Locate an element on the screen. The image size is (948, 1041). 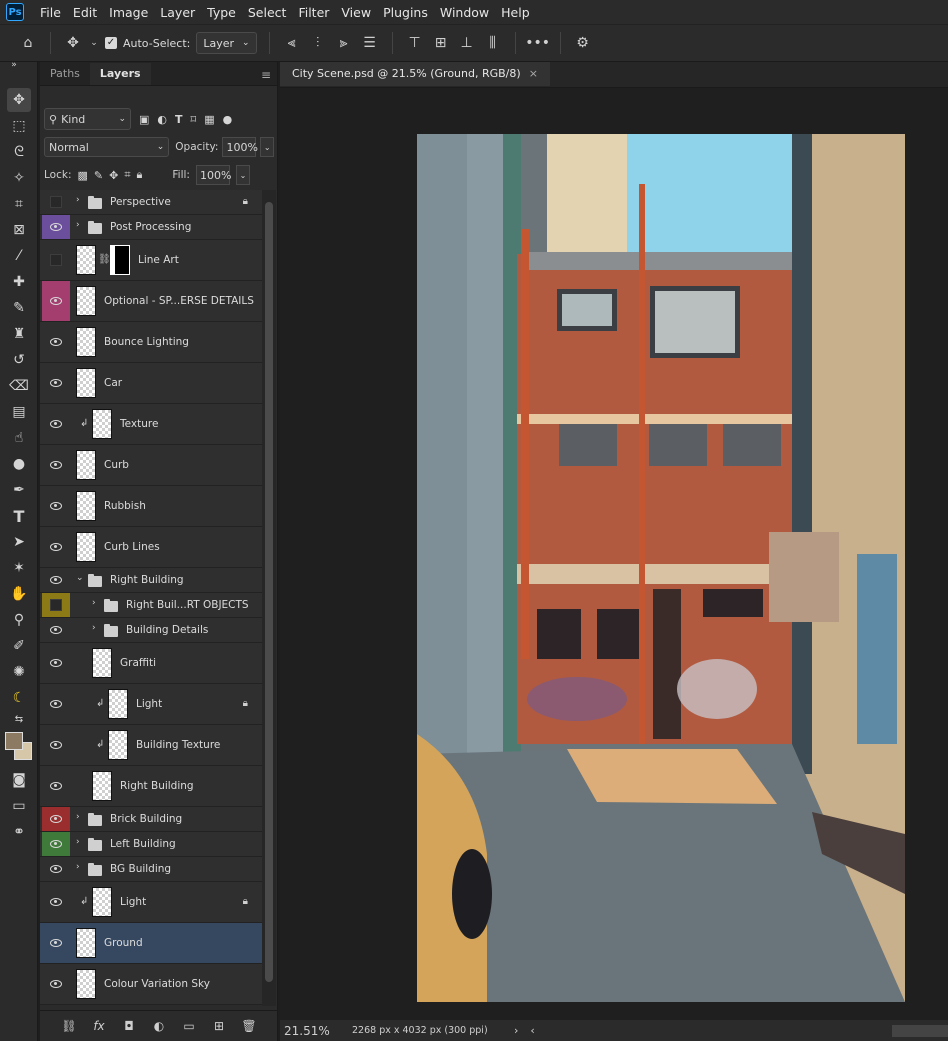
layer-row: Graffiti is located at coordinates (151, 663).